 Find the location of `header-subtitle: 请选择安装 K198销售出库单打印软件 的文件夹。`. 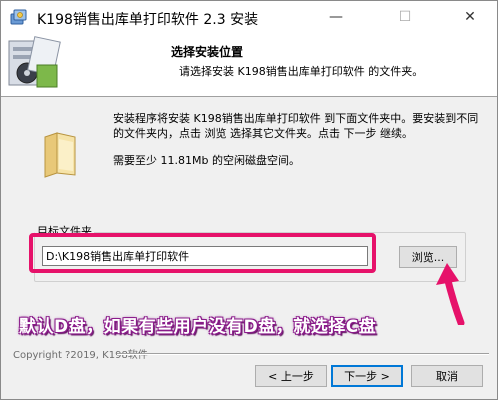

header-subtitle: 请选择安装 K198销售出库单打印软件 的文件夹。 is located at coordinates (301, 71).